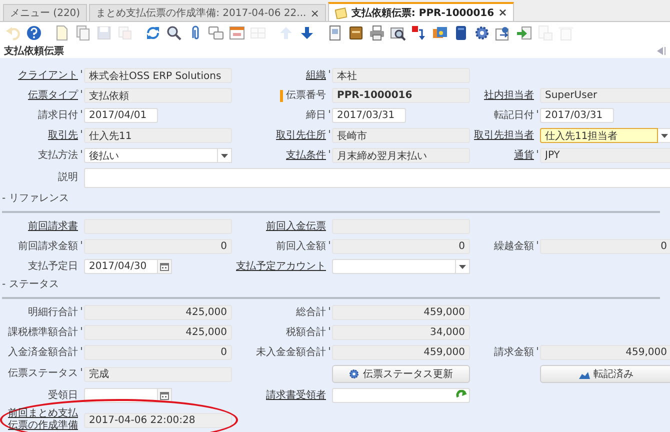 The height and width of the screenshot is (432, 670). Describe the element at coordinates (121, 266) in the screenshot. I see `date-field: 2017/04/30` at that location.